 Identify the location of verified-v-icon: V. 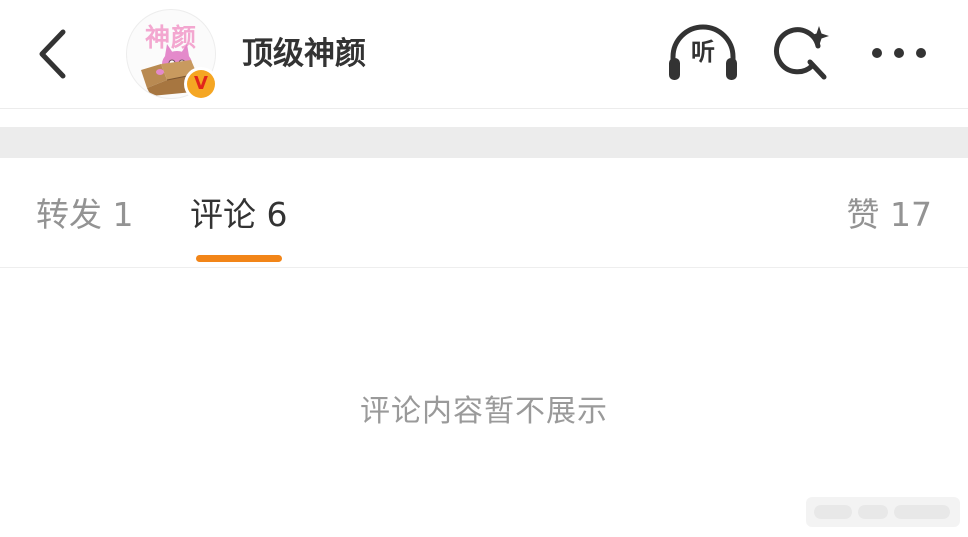
(201, 84).